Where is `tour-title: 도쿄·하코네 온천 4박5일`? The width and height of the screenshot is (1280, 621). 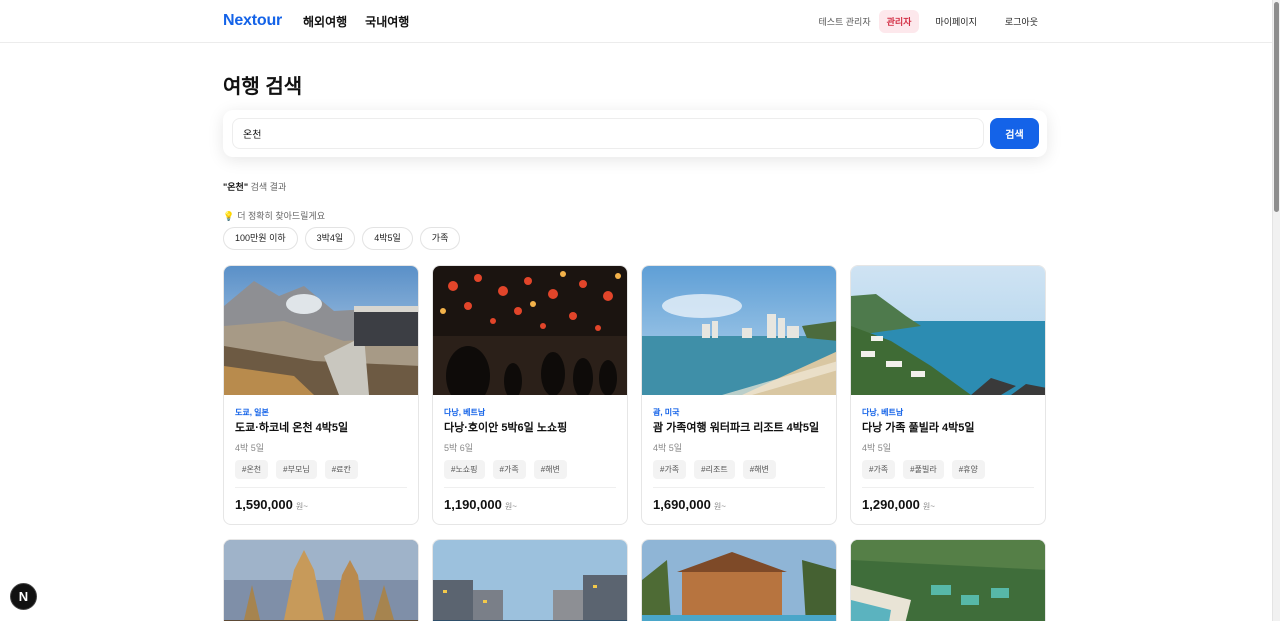 tour-title: 도쿄·하코네 온천 4박5일 is located at coordinates (291, 427).